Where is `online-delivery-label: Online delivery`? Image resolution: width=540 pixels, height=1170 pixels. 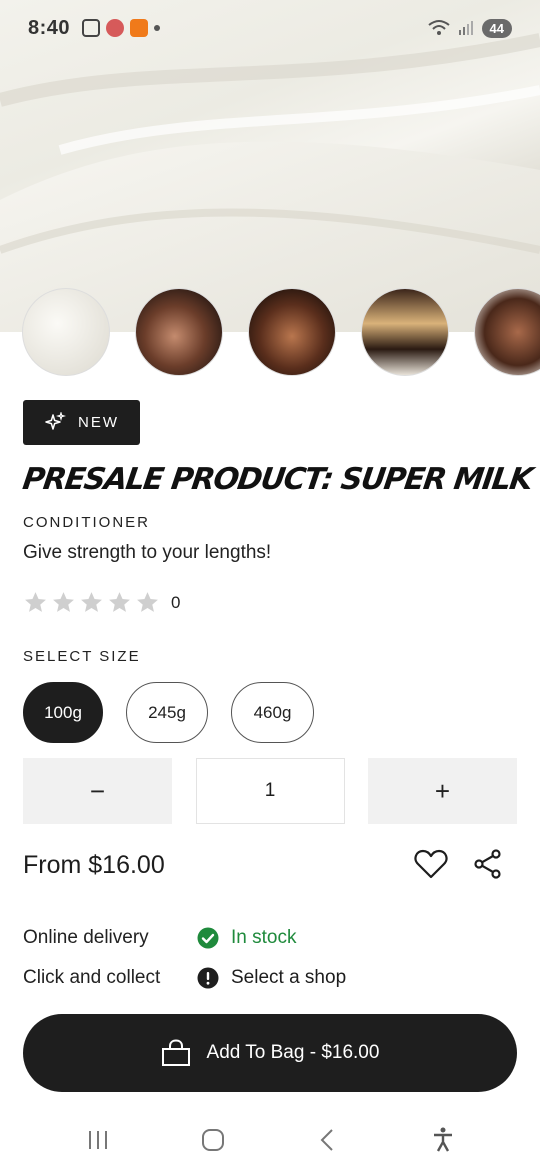
online-delivery-label: Online delivery is located at coordinates (86, 937).